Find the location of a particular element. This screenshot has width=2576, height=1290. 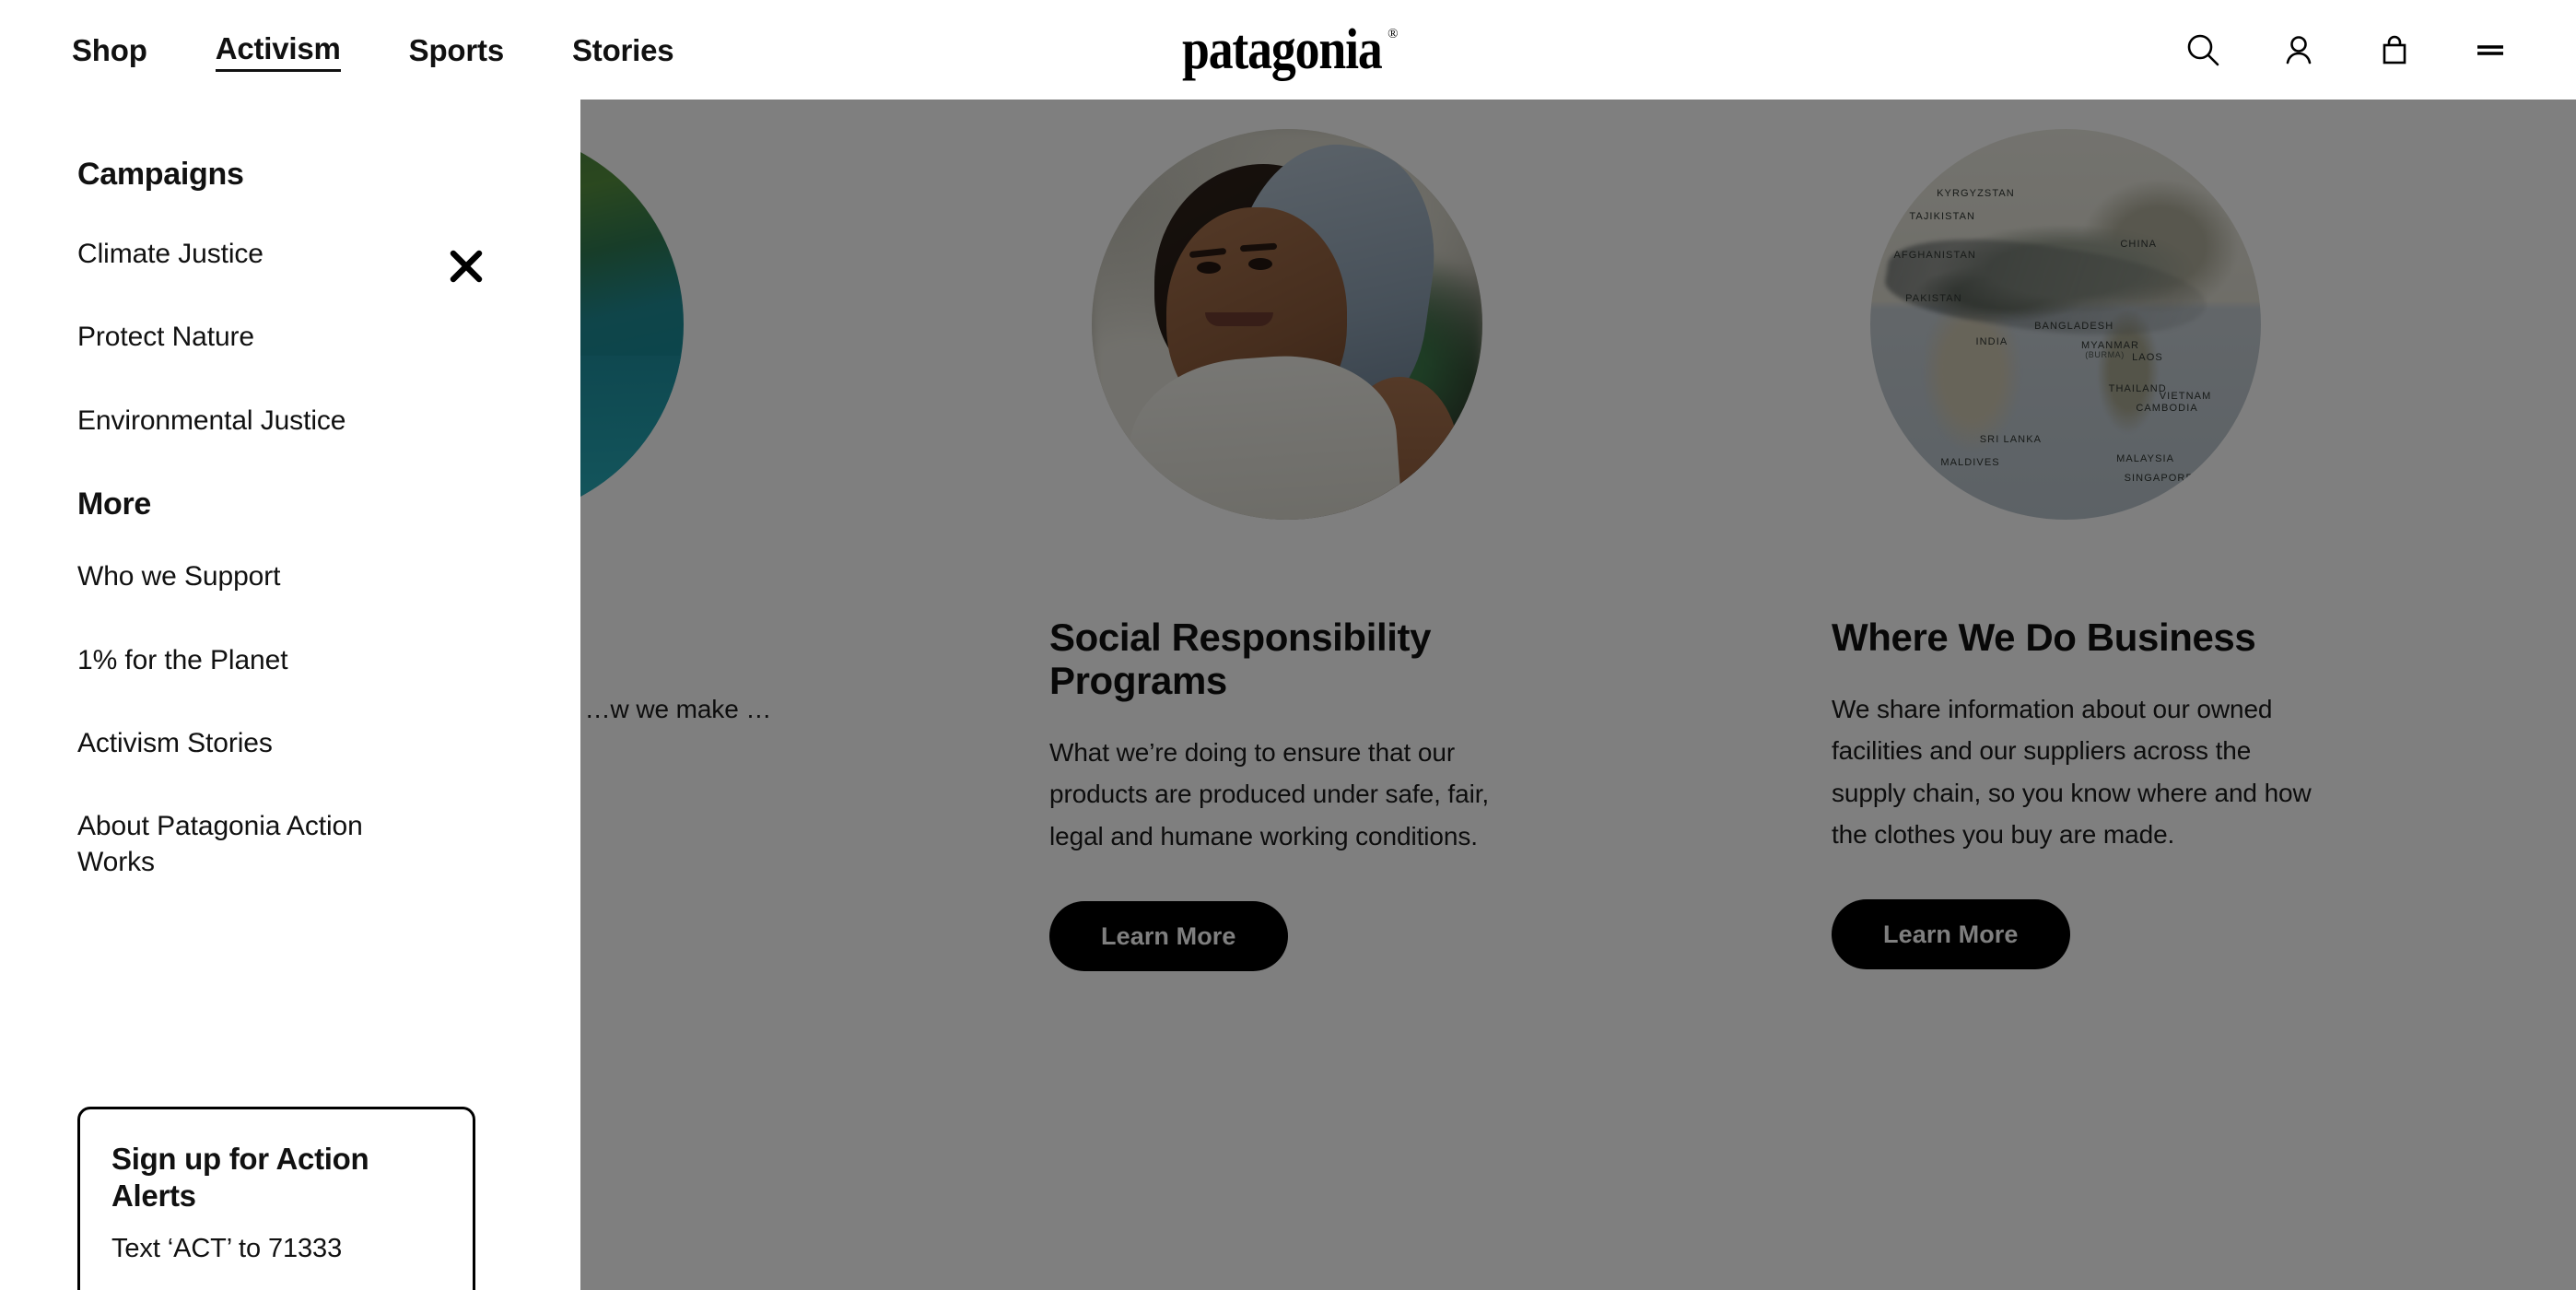

search-glyph is located at coordinates (2203, 50).